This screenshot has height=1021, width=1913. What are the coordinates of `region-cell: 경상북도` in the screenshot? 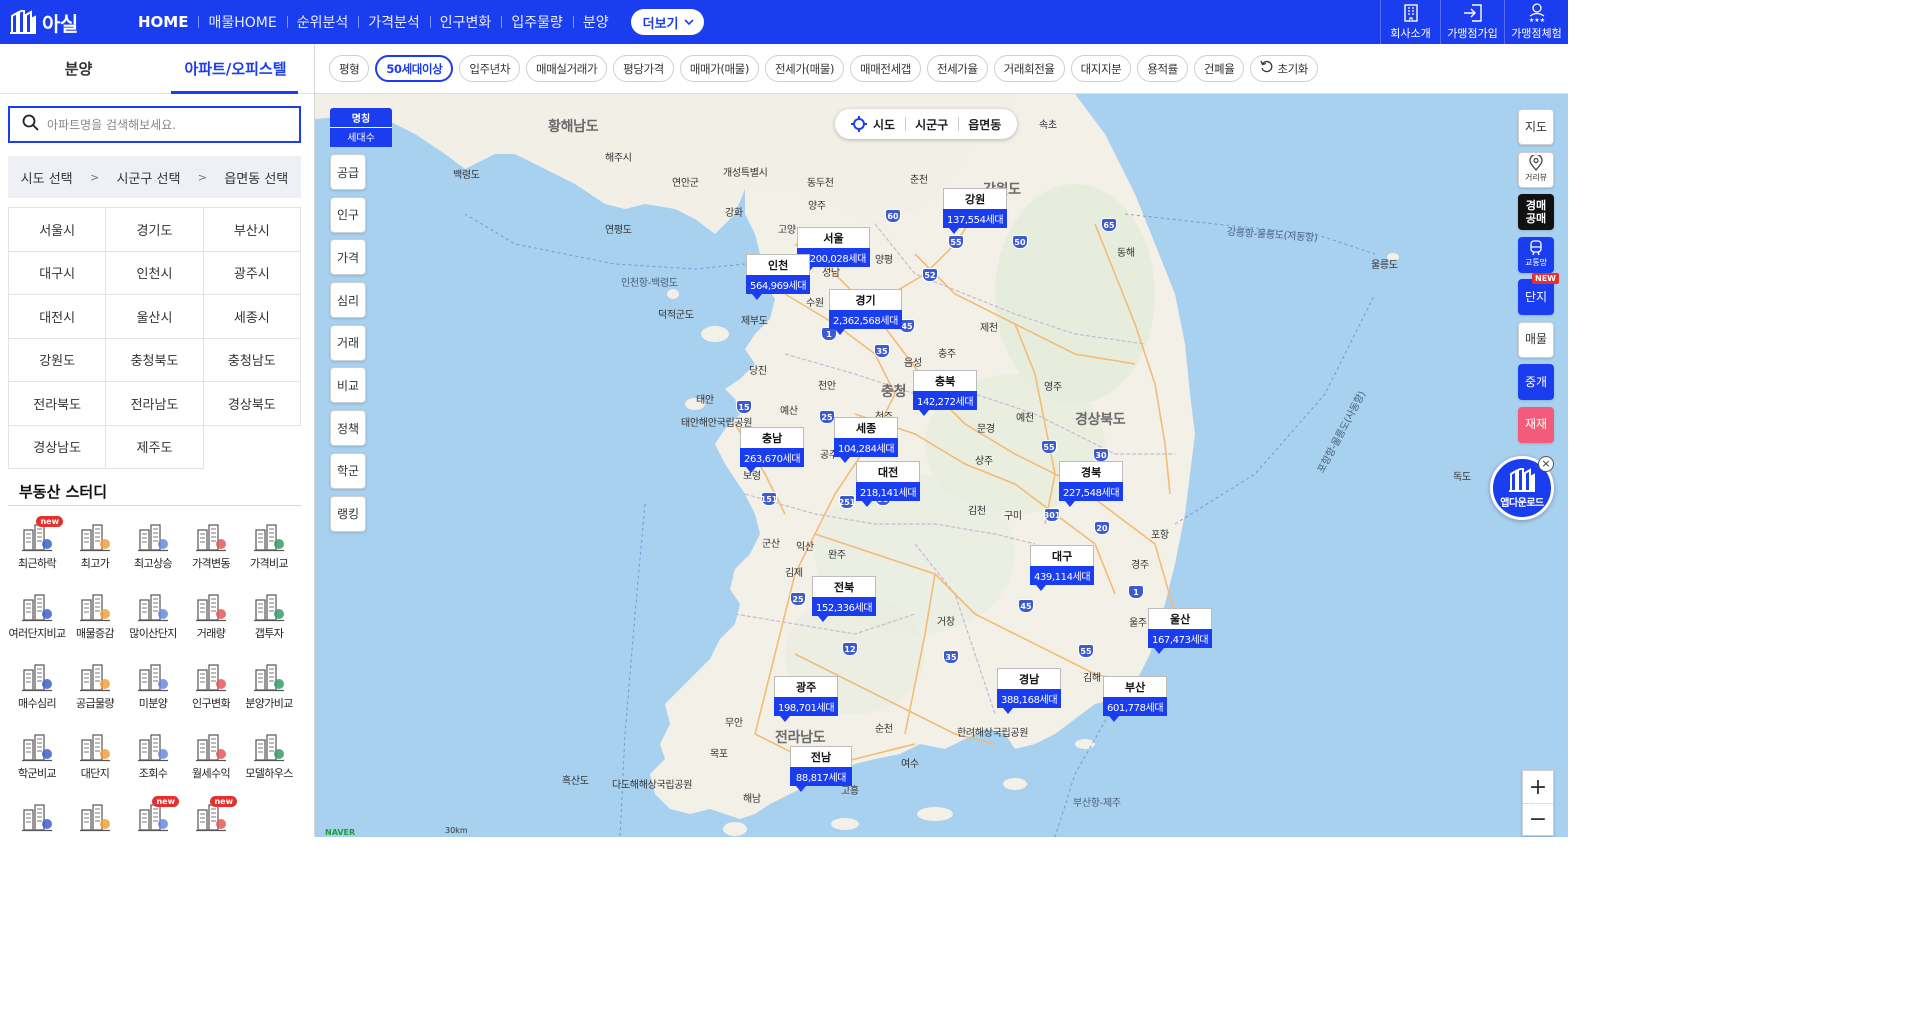 It's located at (252, 404).